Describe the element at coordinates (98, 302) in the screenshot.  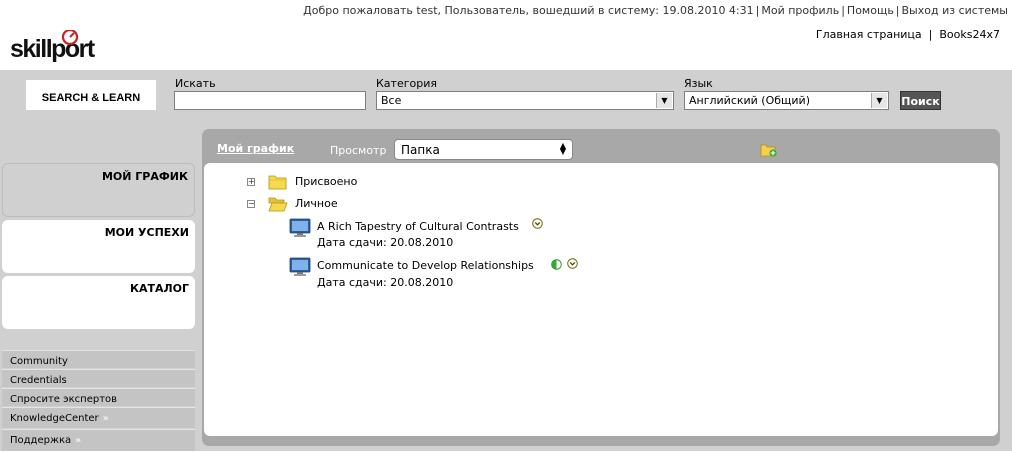
I see `nav-tab-catalog: КАТАЛОГ` at that location.